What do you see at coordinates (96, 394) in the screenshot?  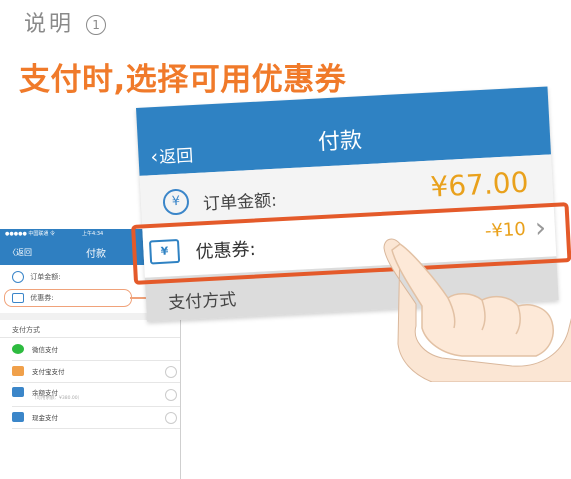 I see `pay-method-balance: 余额支付 （可用余额：¥380.00）` at bounding box center [96, 394].